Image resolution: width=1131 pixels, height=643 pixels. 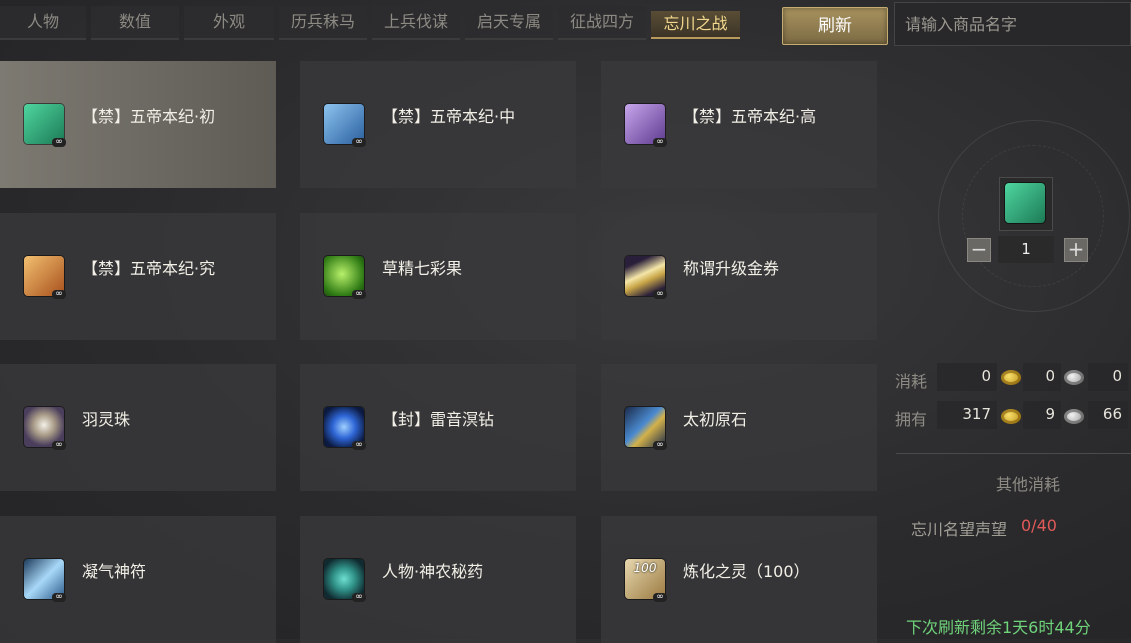 What do you see at coordinates (45, 277) in the screenshot?
I see `orange-book-icon: ∞` at bounding box center [45, 277].